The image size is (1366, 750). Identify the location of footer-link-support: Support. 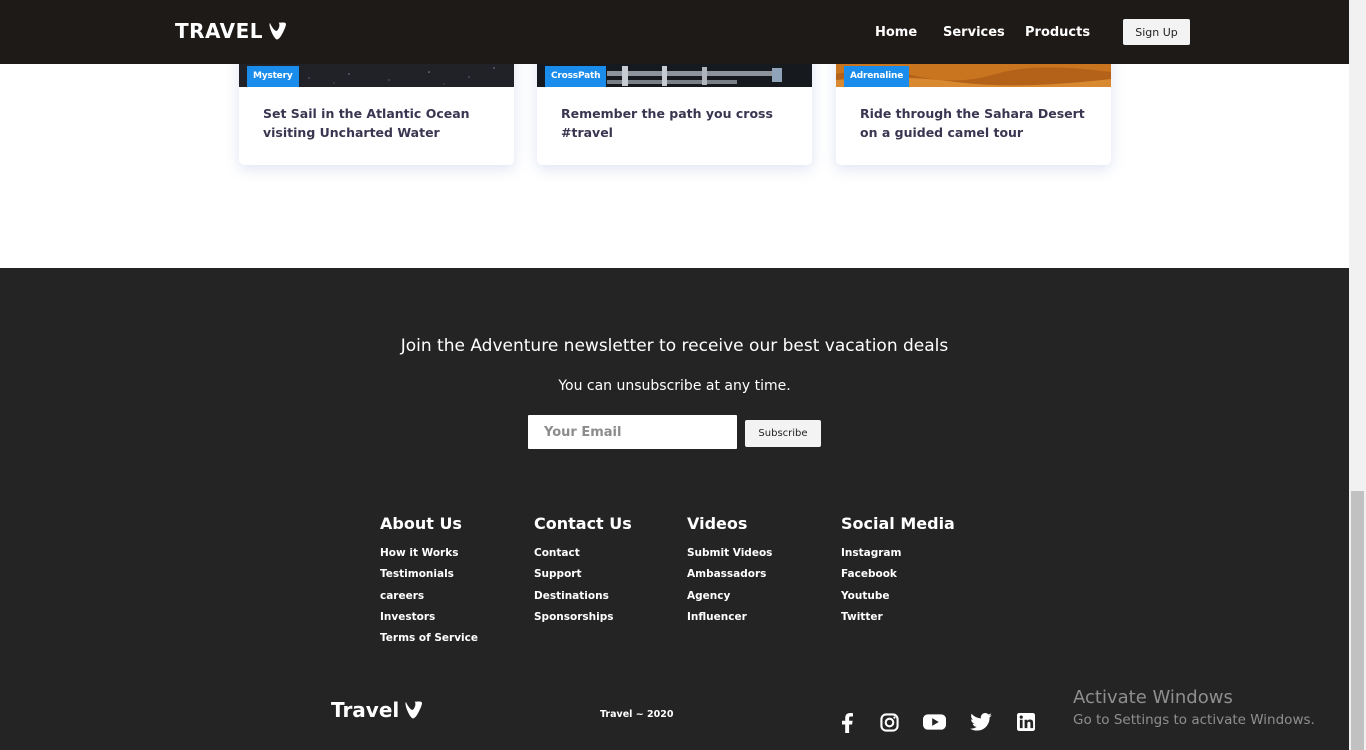
(583, 574).